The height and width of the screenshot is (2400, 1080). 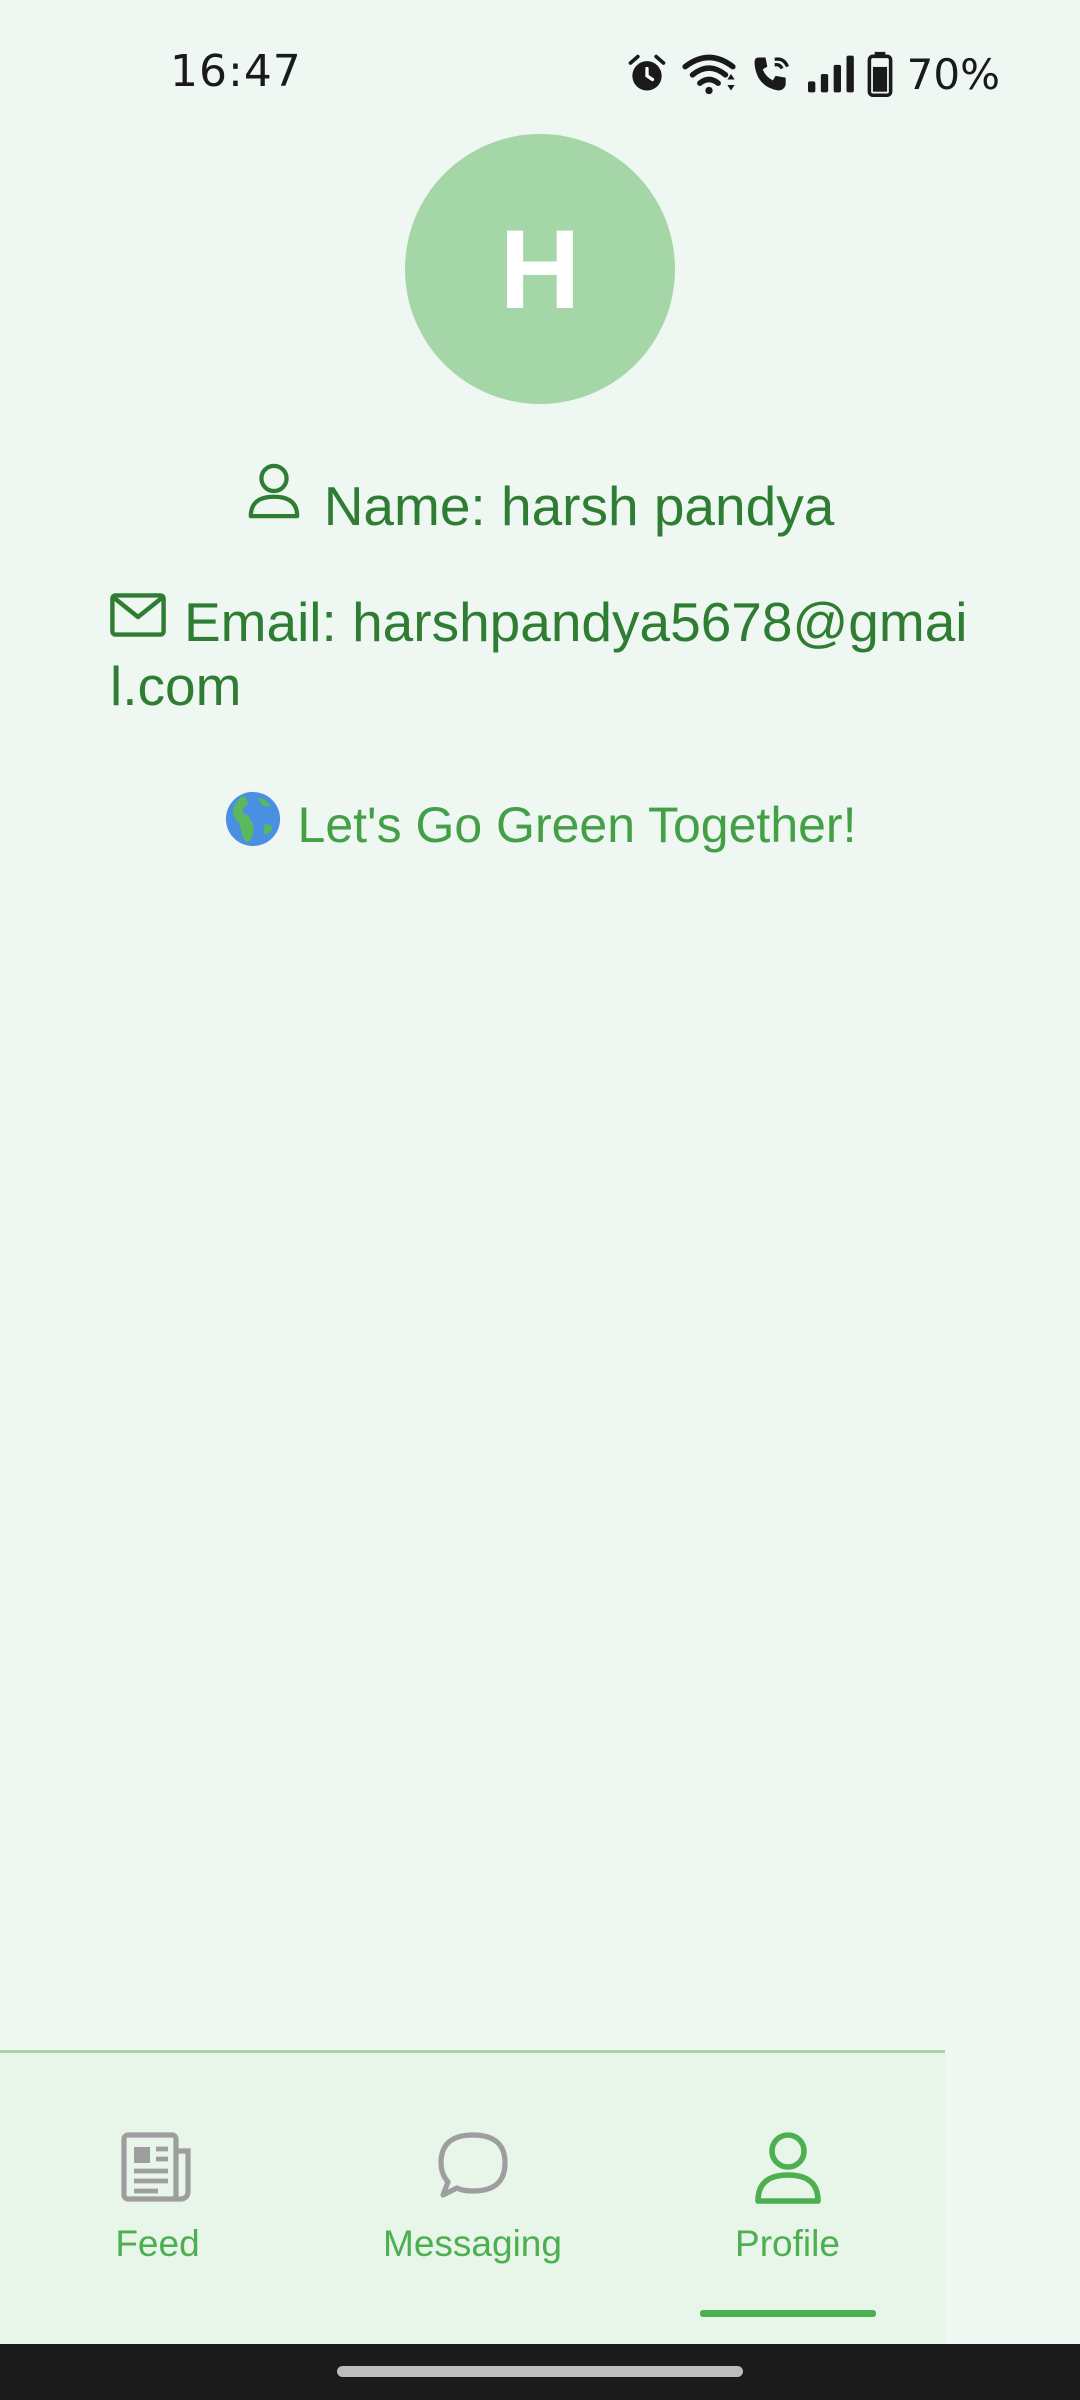 I want to click on tagline: Let's Go Green Together!, so click(x=540, y=825).